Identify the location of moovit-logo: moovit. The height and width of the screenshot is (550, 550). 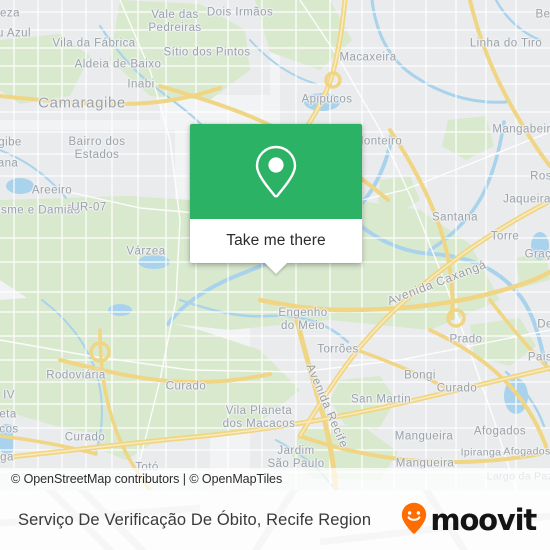
(475, 520).